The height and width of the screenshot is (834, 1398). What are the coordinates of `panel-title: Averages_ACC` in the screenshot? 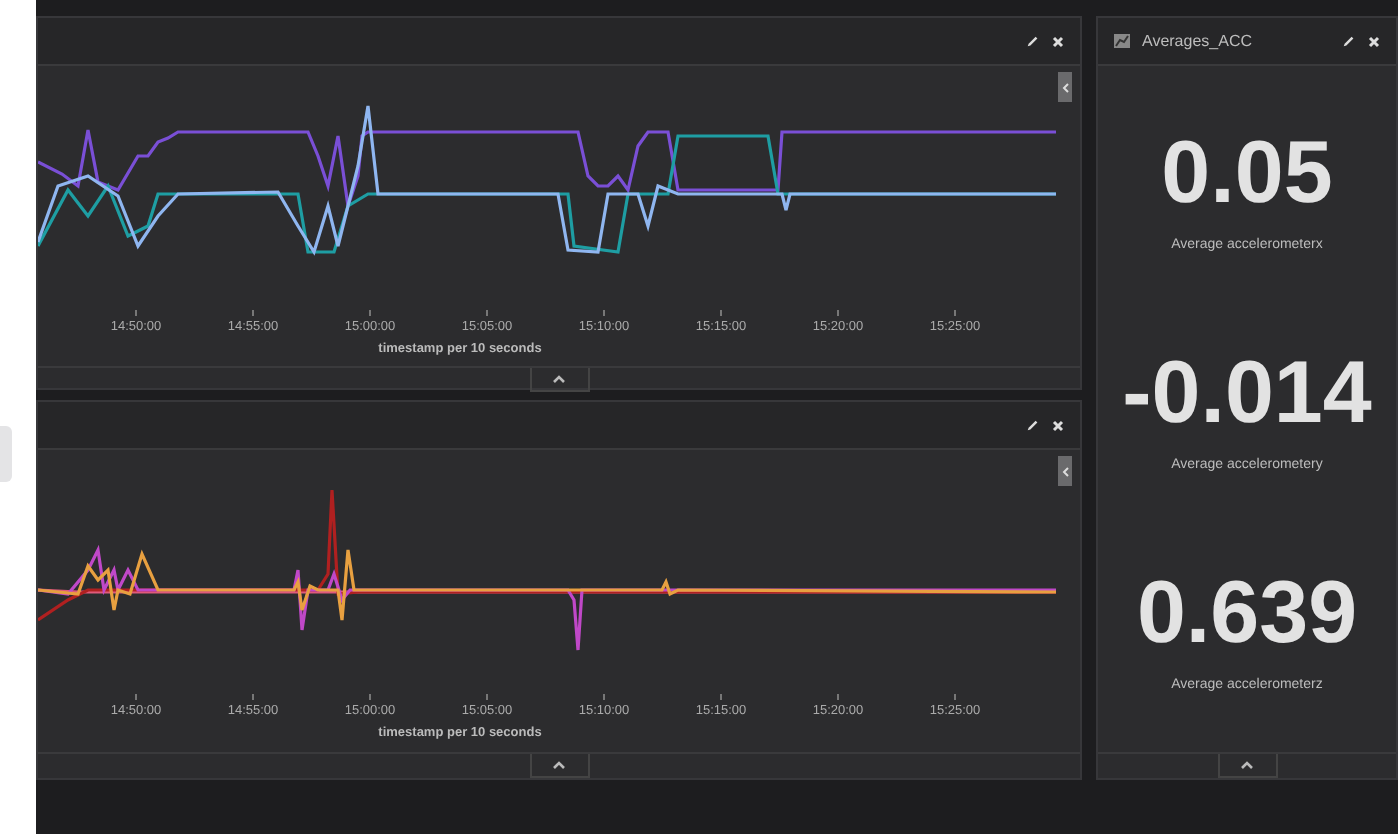 It's located at (1198, 41).